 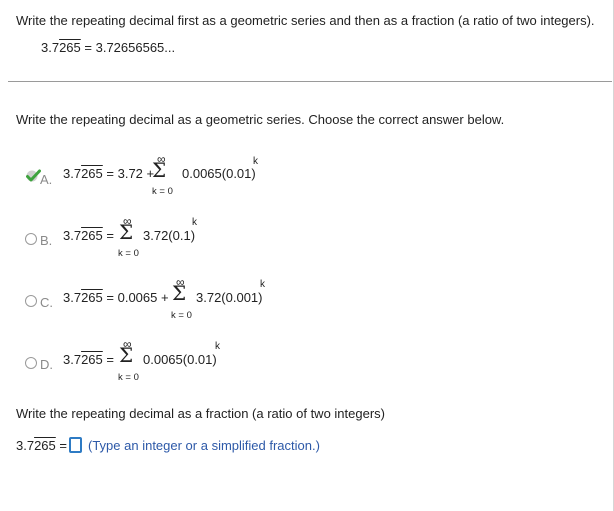 What do you see at coordinates (75, 445) in the screenshot?
I see `fraction-answer-input` at bounding box center [75, 445].